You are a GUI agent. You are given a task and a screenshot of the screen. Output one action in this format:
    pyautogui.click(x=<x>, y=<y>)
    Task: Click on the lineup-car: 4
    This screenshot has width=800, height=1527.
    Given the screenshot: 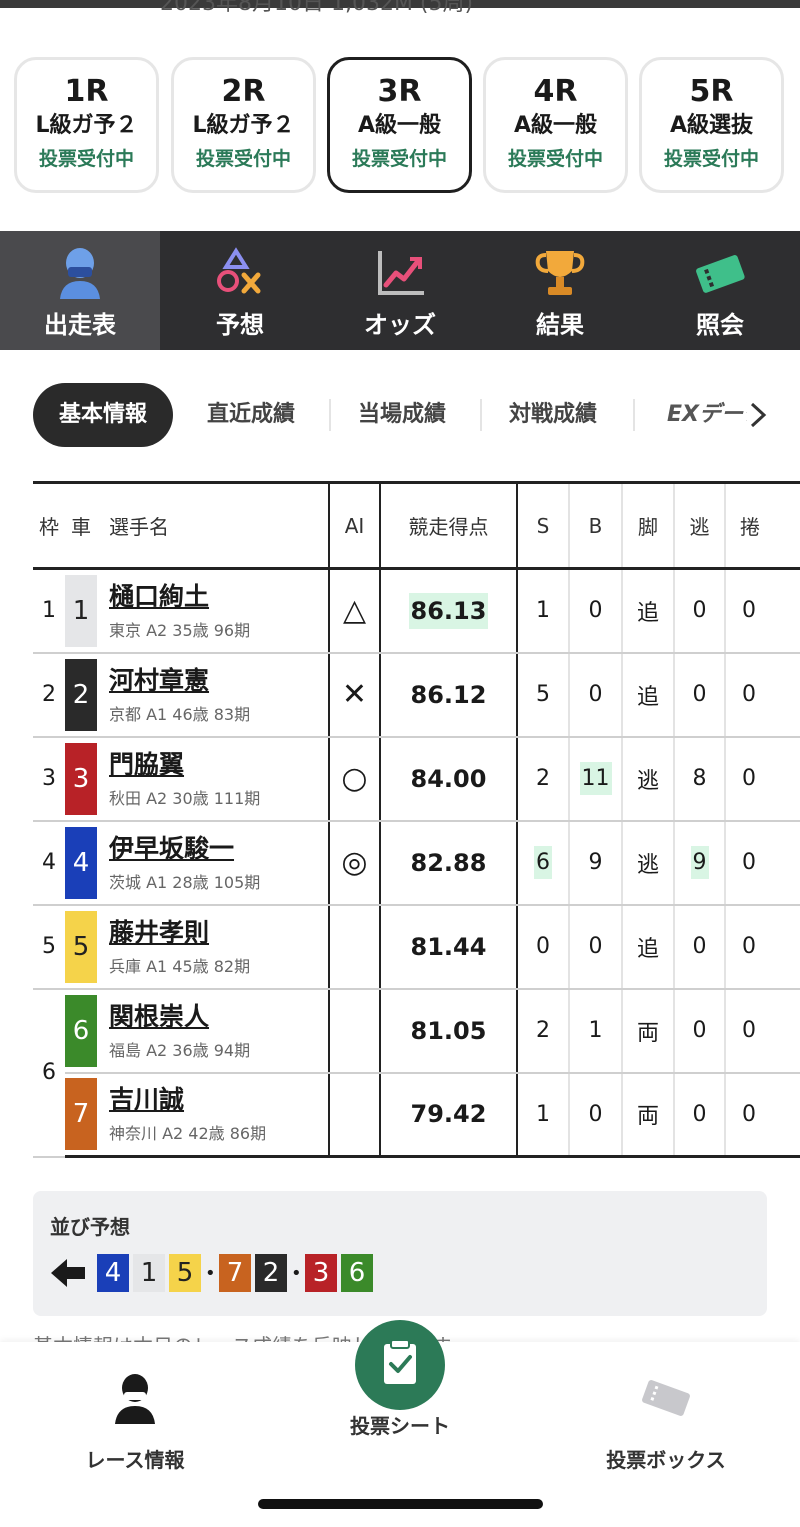 What is the action you would take?
    pyautogui.click(x=113, y=1273)
    